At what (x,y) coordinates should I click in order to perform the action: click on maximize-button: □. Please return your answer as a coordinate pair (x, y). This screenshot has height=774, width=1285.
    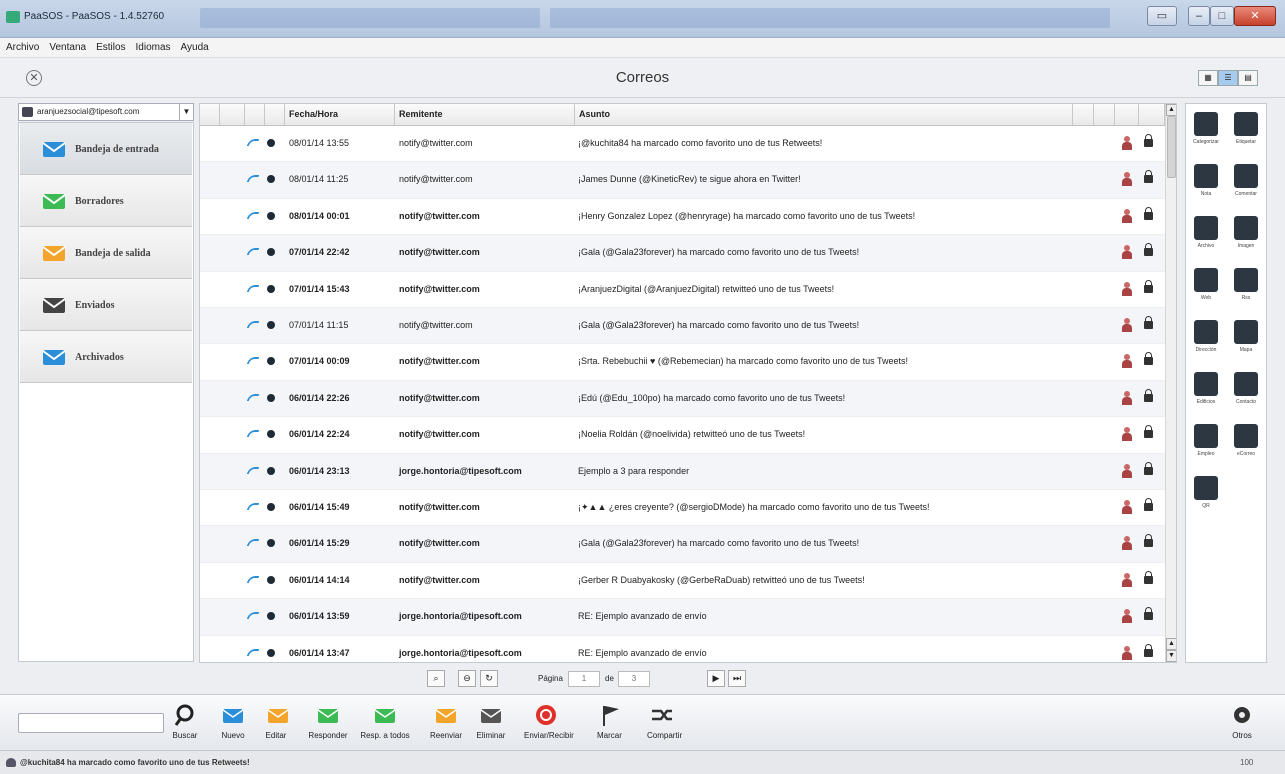
    Looking at the image, I should click on (1222, 16).